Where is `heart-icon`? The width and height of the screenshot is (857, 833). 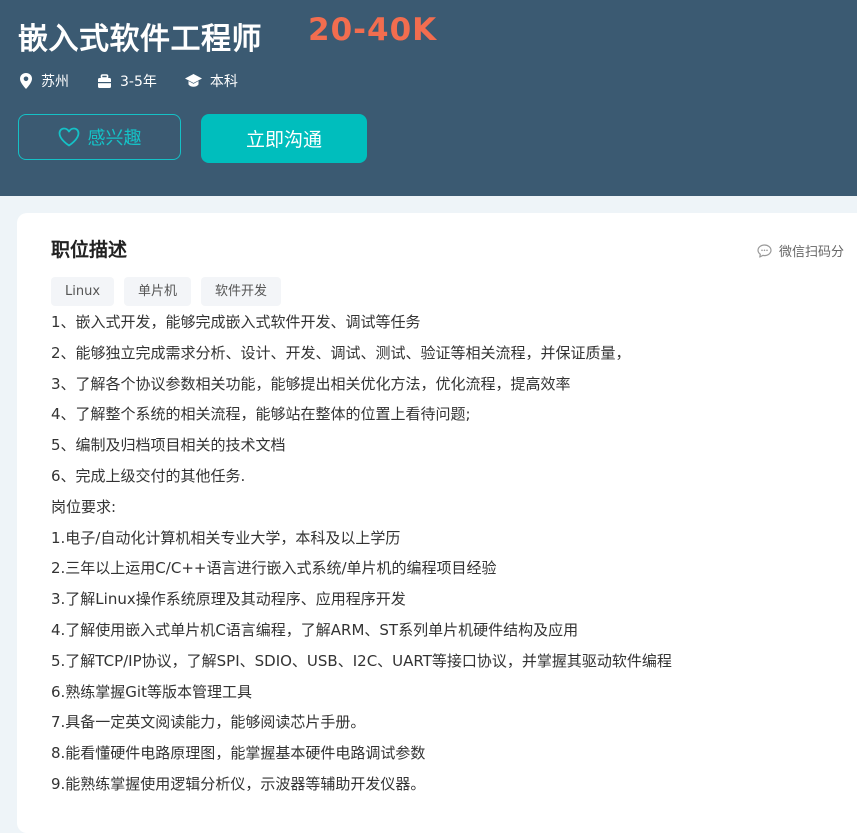
heart-icon is located at coordinates (68, 137).